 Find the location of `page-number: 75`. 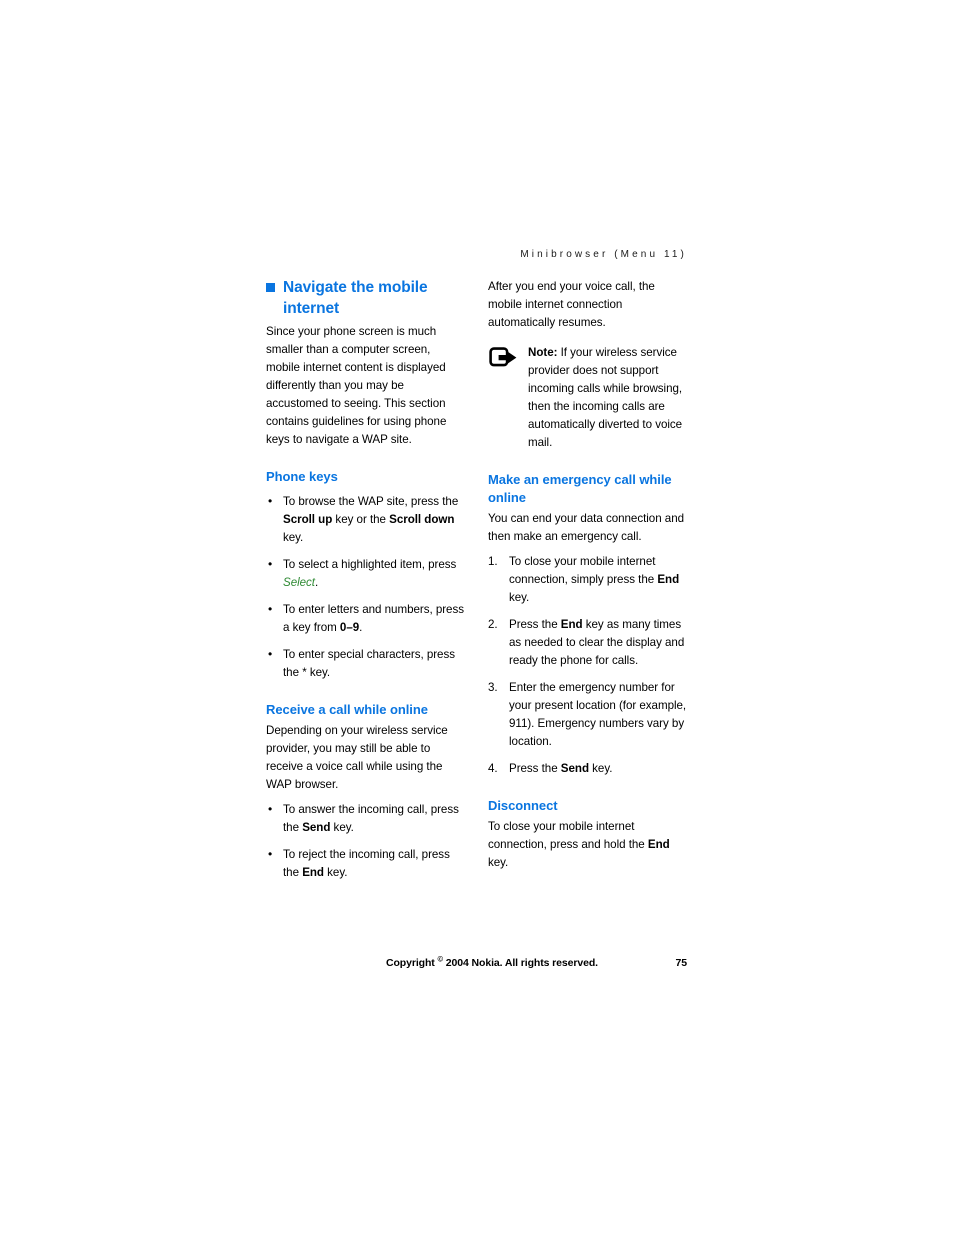

page-number: 75 is located at coordinates (681, 963).